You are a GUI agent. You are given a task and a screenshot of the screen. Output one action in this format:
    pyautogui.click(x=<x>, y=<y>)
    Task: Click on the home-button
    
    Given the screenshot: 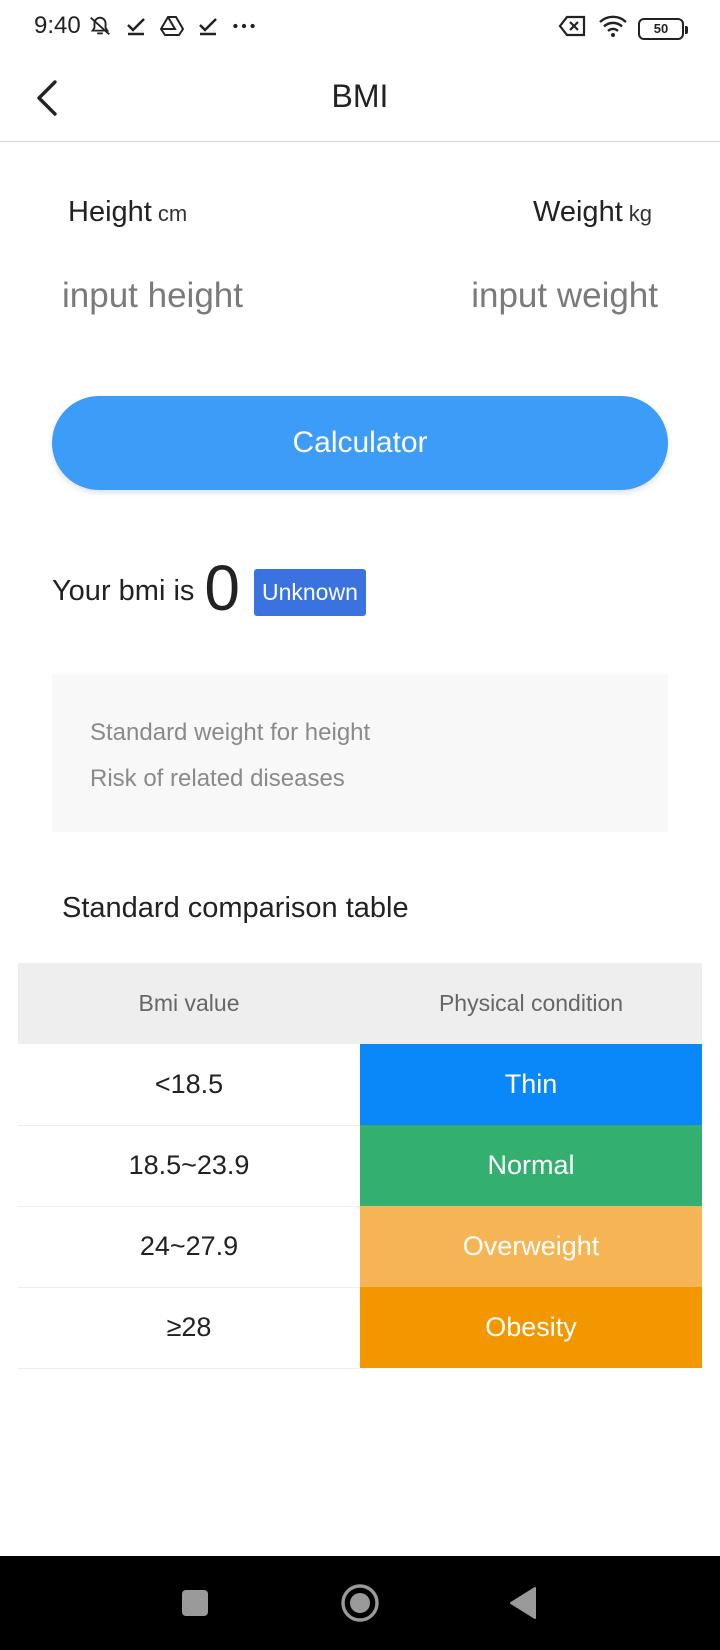 What is the action you would take?
    pyautogui.click(x=360, y=1603)
    